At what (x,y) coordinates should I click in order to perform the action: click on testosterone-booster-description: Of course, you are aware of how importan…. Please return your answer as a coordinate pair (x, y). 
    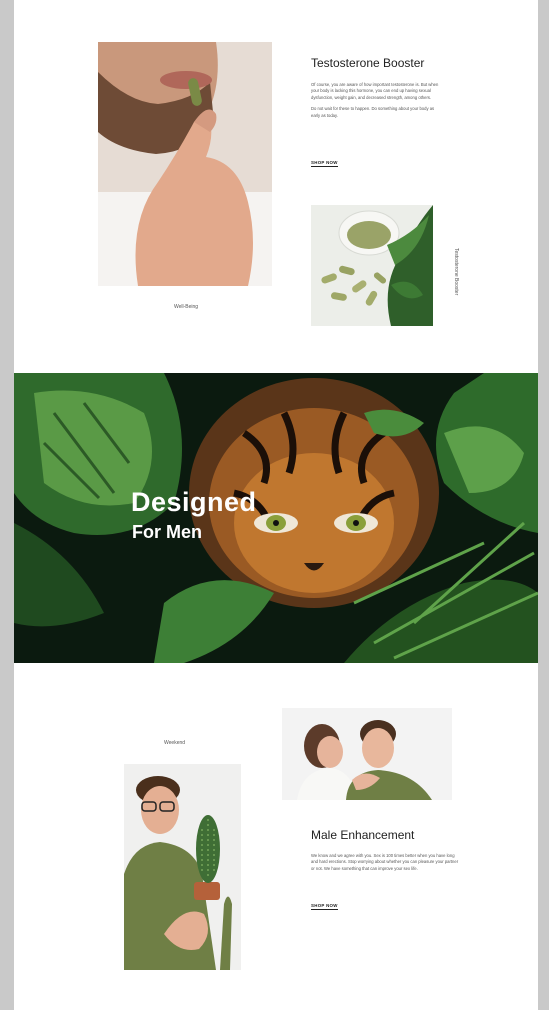
    Looking at the image, I should click on (376, 103).